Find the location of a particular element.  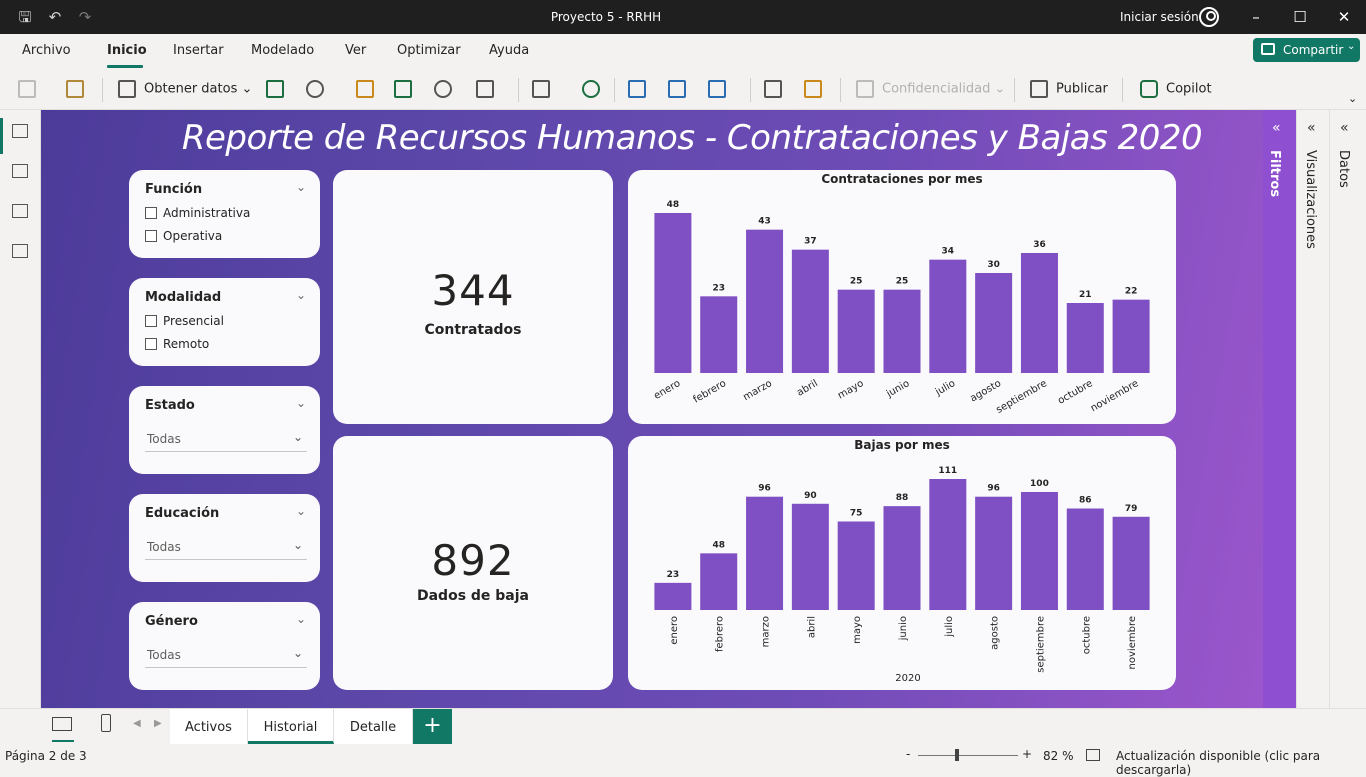

kpi-card-bajas: 892 Dados de baja is located at coordinates (473, 563).